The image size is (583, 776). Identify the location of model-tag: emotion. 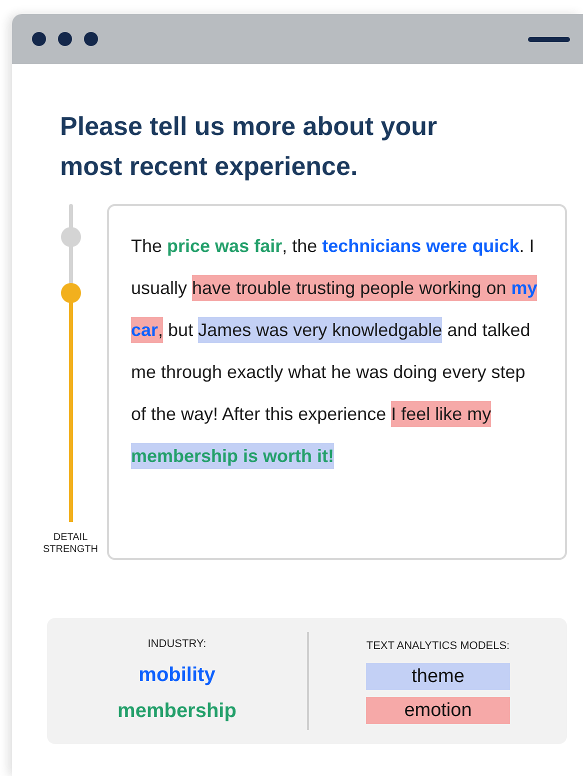
(438, 710).